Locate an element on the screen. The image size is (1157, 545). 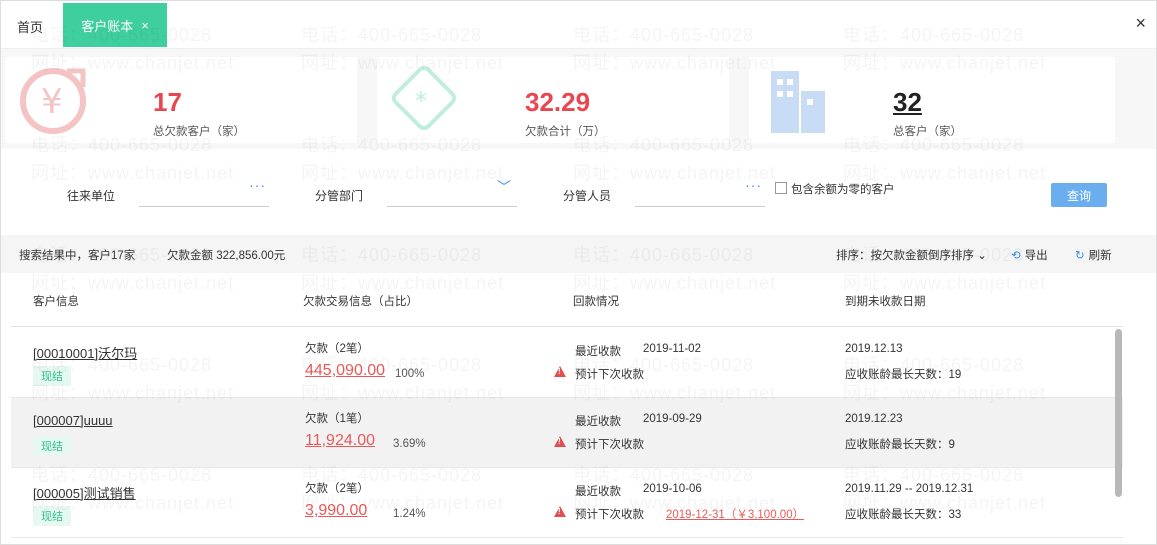
summary-label: 总客户（家） is located at coordinates (927, 132).